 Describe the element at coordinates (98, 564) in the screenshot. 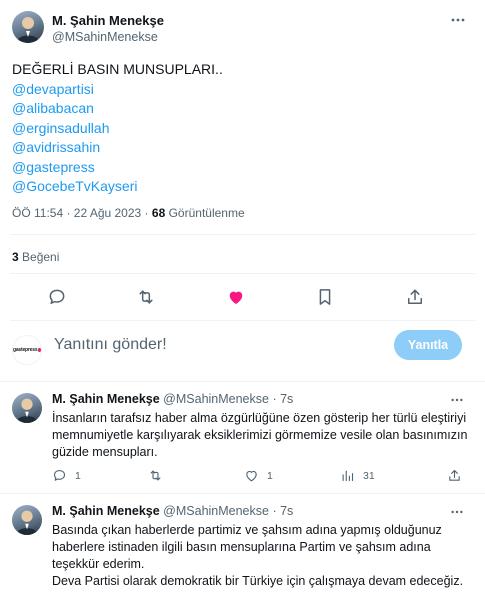

I see `reply-text-line: teşekkür ederim.` at that location.